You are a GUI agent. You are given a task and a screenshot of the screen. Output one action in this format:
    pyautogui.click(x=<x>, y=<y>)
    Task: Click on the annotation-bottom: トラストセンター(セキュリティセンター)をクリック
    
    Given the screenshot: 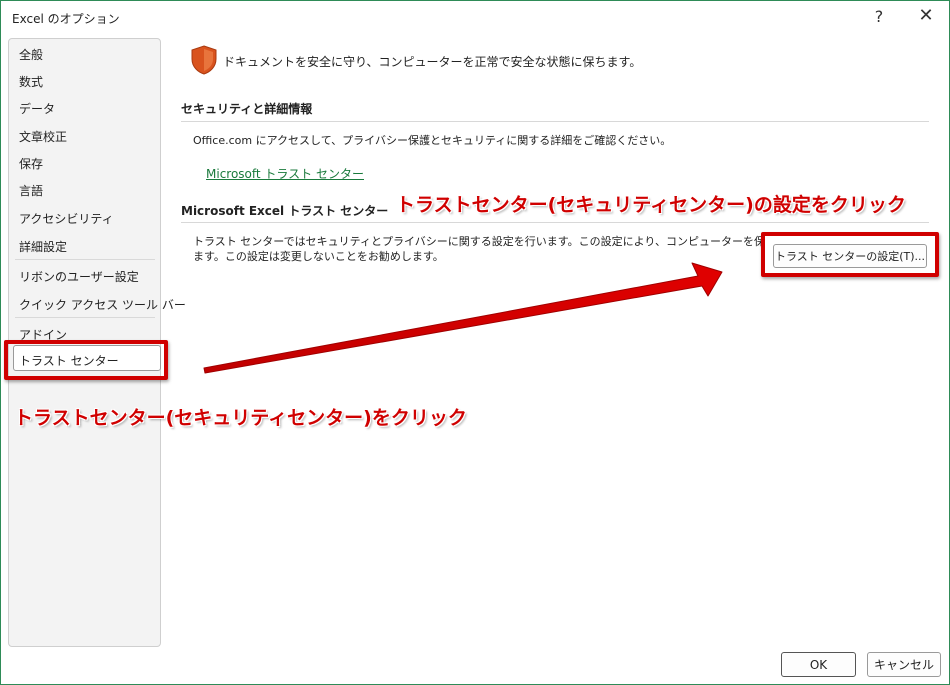 What is the action you would take?
    pyautogui.click(x=240, y=418)
    